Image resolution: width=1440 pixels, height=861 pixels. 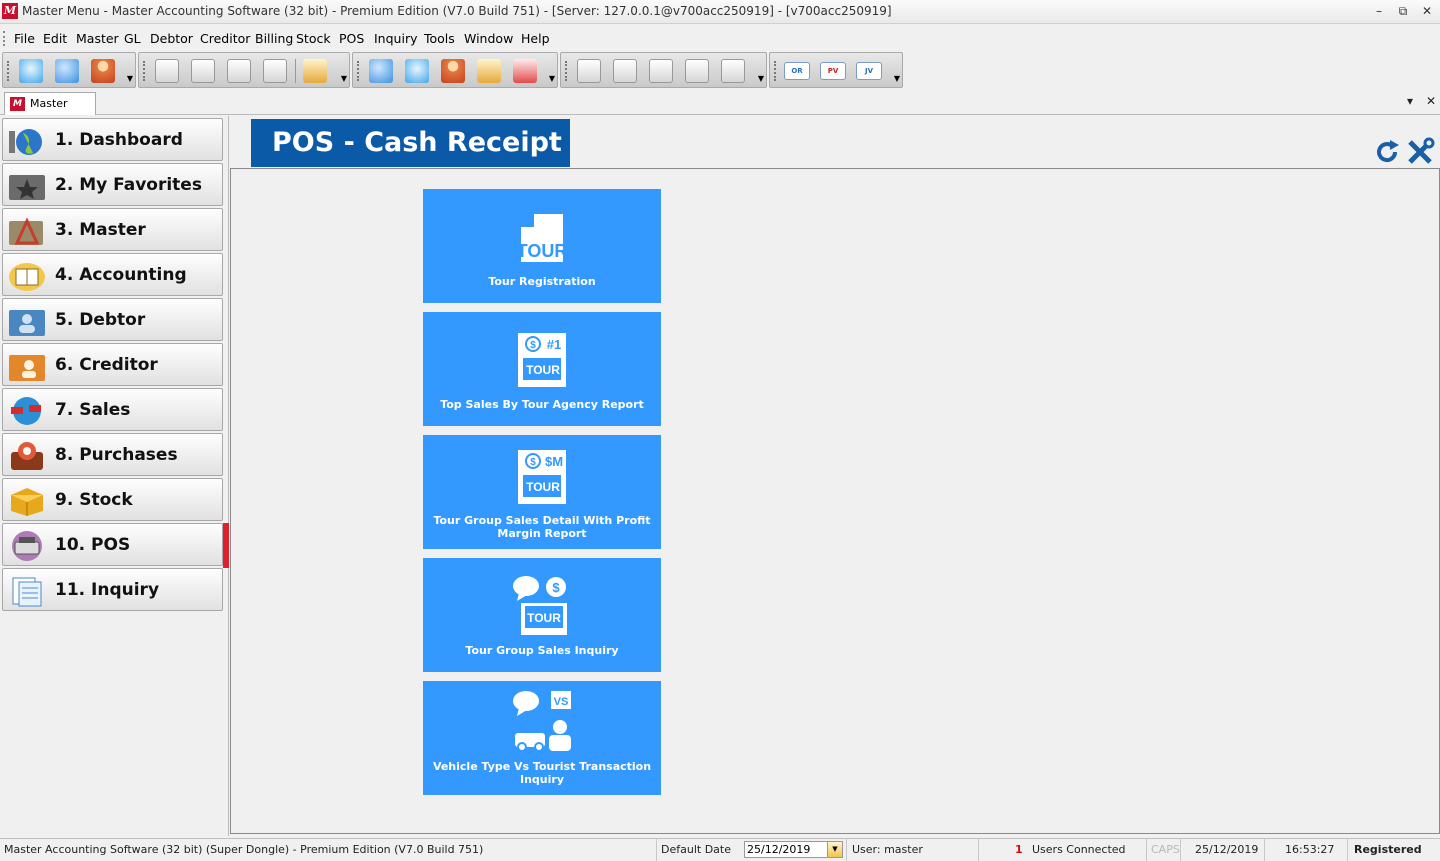 I want to click on contact-icon, so click(x=453, y=71).